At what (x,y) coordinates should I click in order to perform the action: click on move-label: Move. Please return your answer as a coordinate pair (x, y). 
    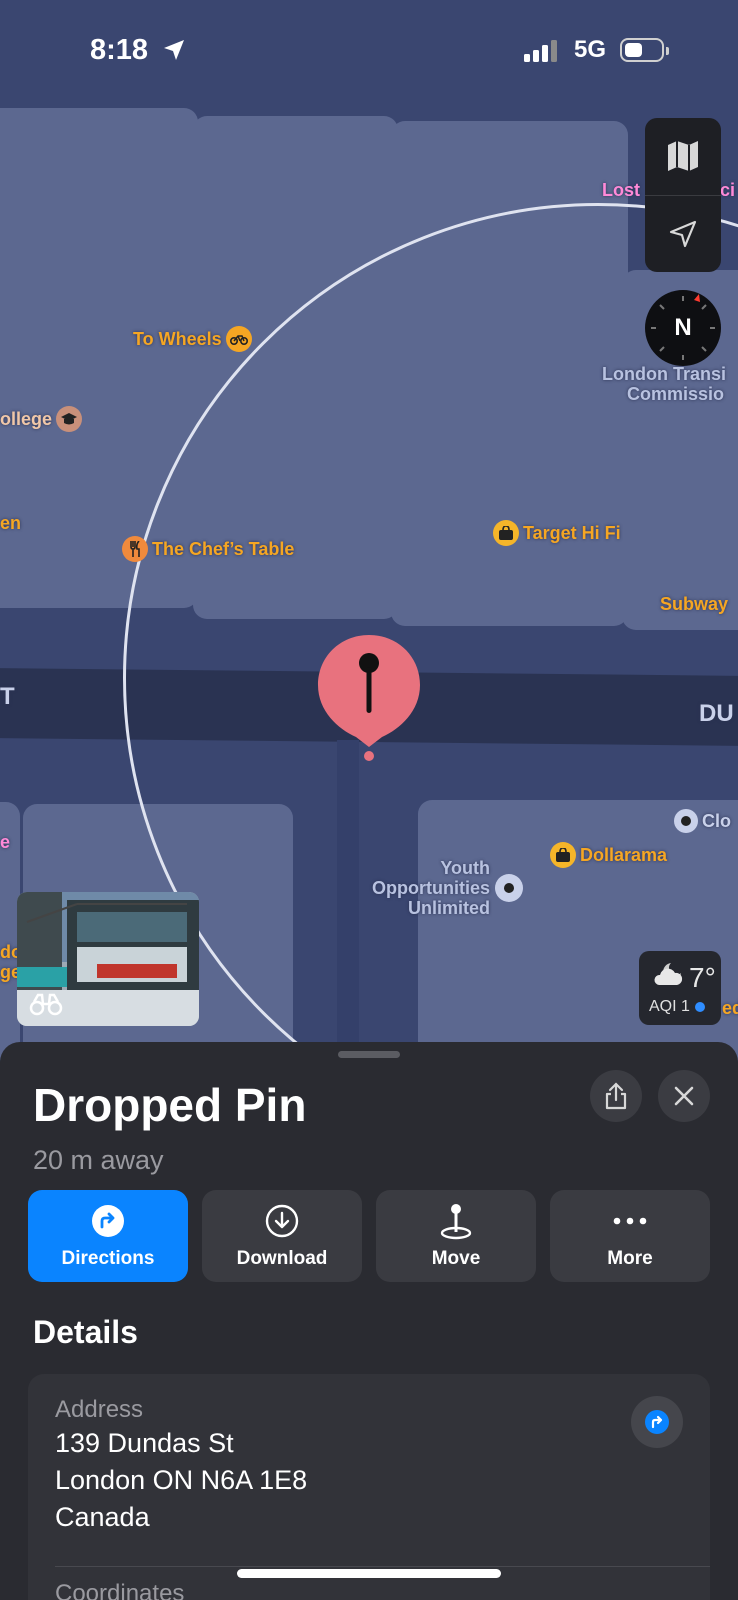
    Looking at the image, I should click on (456, 1258).